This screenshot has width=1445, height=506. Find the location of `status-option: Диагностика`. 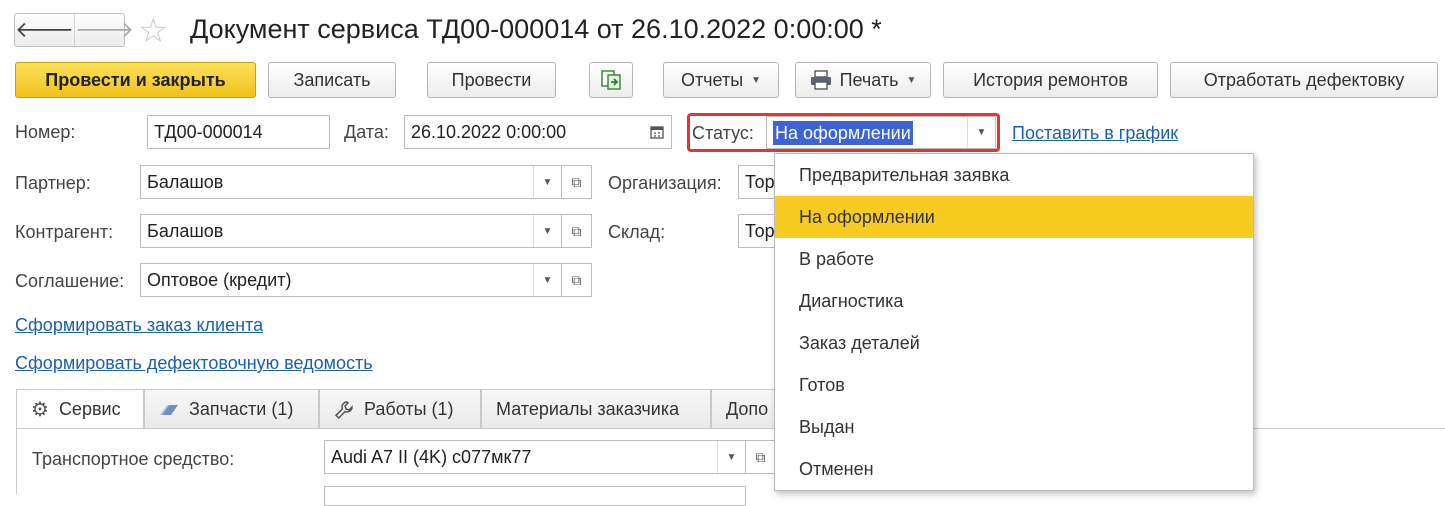

status-option: Диагностика is located at coordinates (1014, 301).